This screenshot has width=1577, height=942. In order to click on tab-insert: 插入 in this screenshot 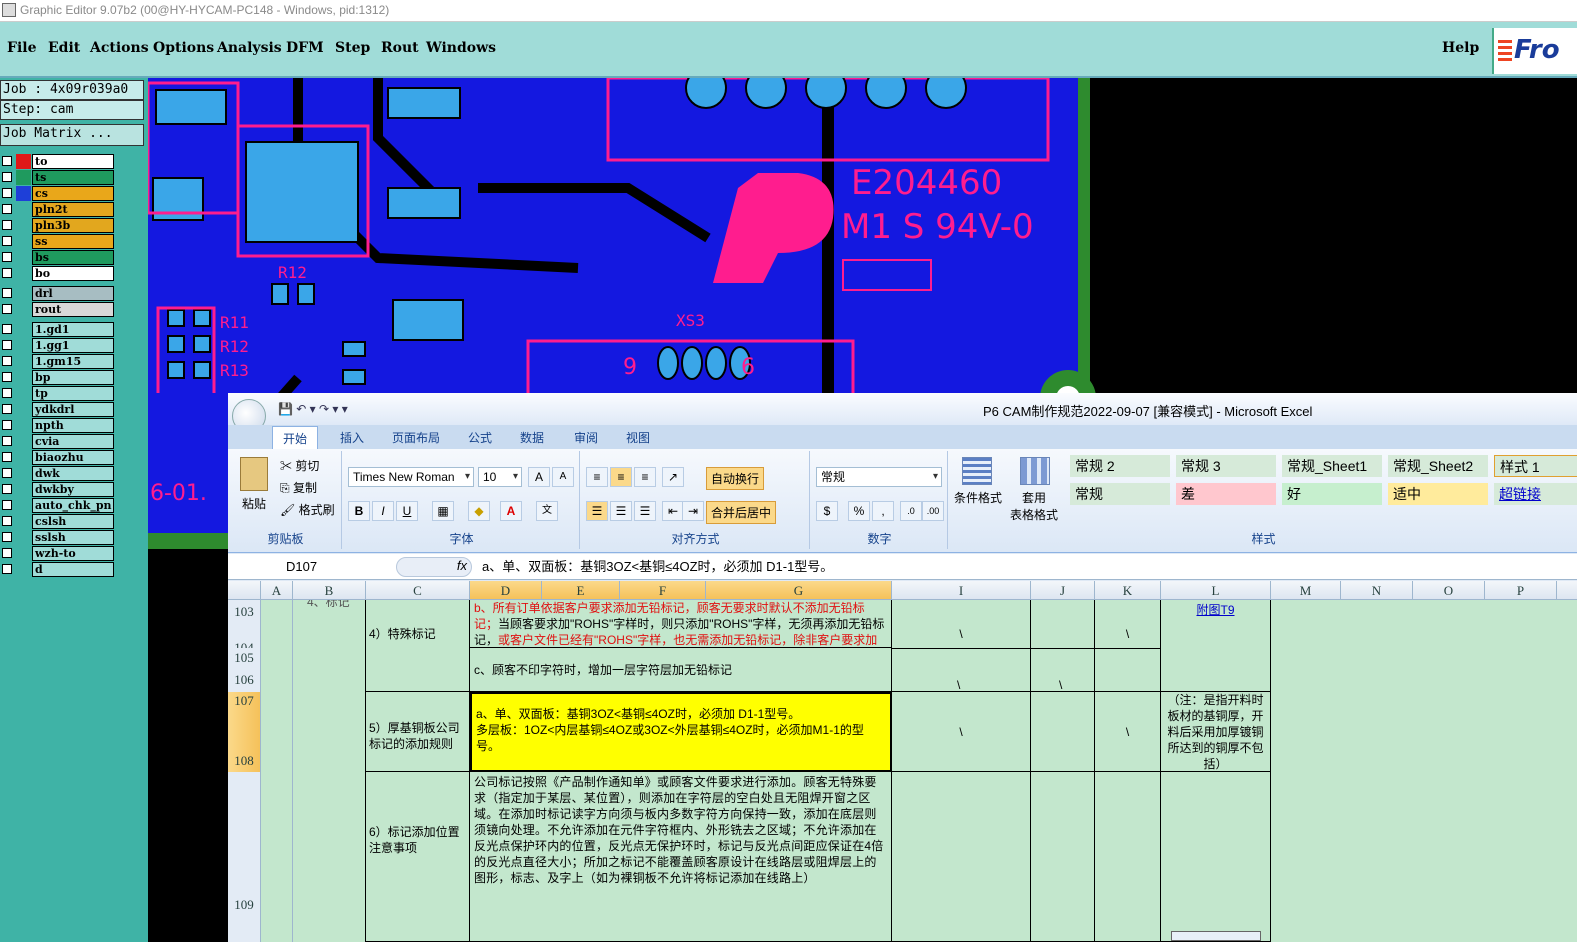, I will do `click(352, 437)`.